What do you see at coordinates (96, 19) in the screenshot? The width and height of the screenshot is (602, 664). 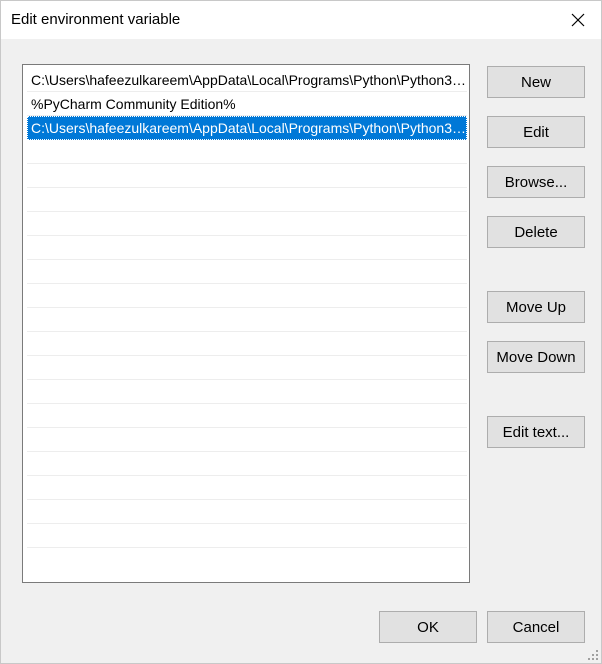 I see `window-title: Edit environment variable` at bounding box center [96, 19].